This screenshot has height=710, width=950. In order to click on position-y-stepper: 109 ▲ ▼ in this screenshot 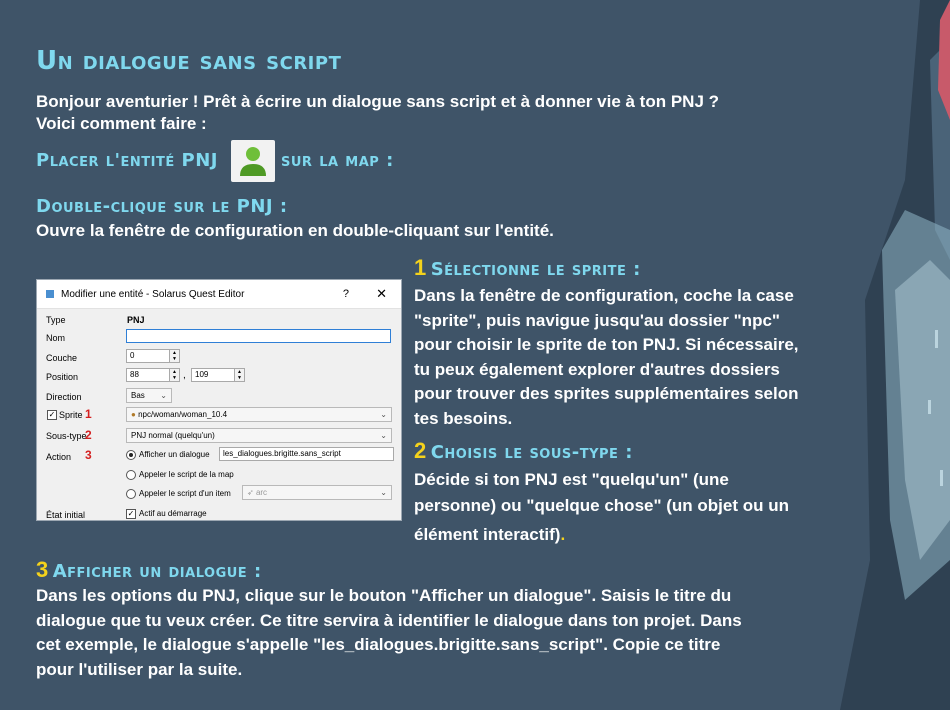, I will do `click(218, 375)`.